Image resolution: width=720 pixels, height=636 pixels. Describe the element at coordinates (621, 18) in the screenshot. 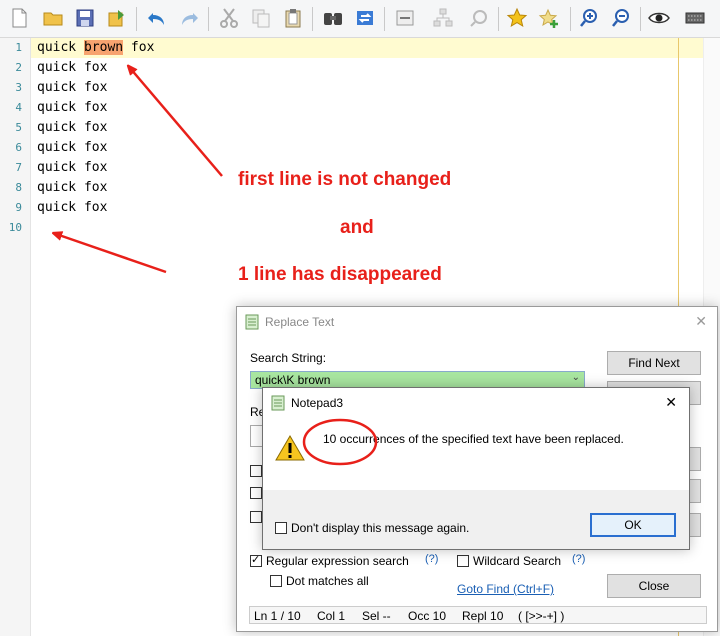

I see `zoom-out-icon` at that location.